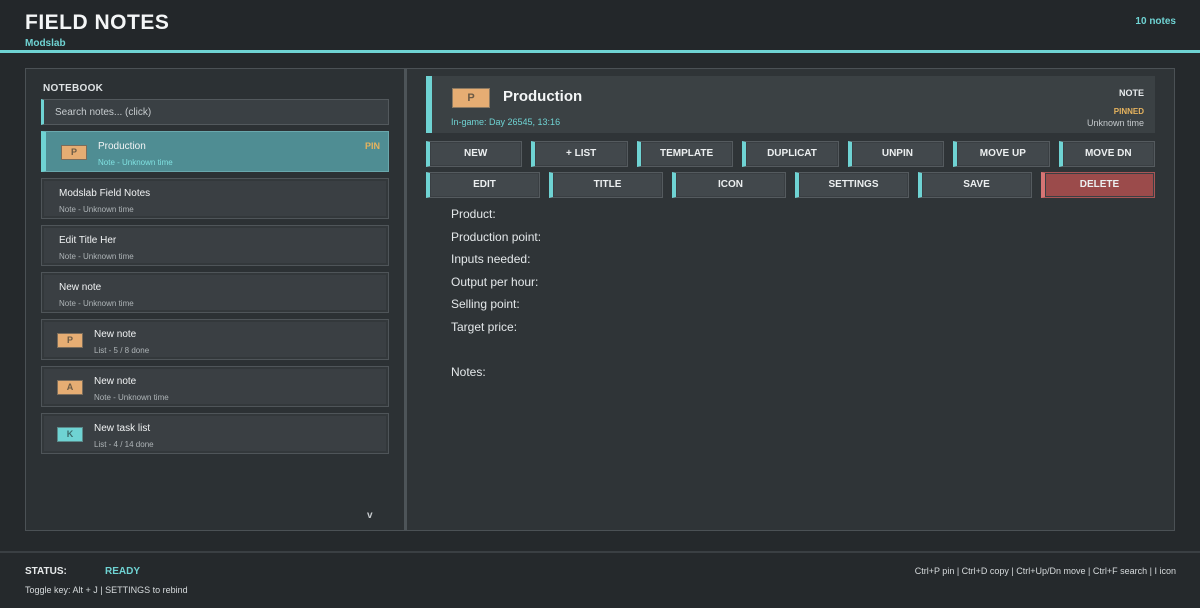 Image resolution: width=1200 pixels, height=608 pixels. Describe the element at coordinates (473, 214) in the screenshot. I see `note-body-line: Product:` at that location.